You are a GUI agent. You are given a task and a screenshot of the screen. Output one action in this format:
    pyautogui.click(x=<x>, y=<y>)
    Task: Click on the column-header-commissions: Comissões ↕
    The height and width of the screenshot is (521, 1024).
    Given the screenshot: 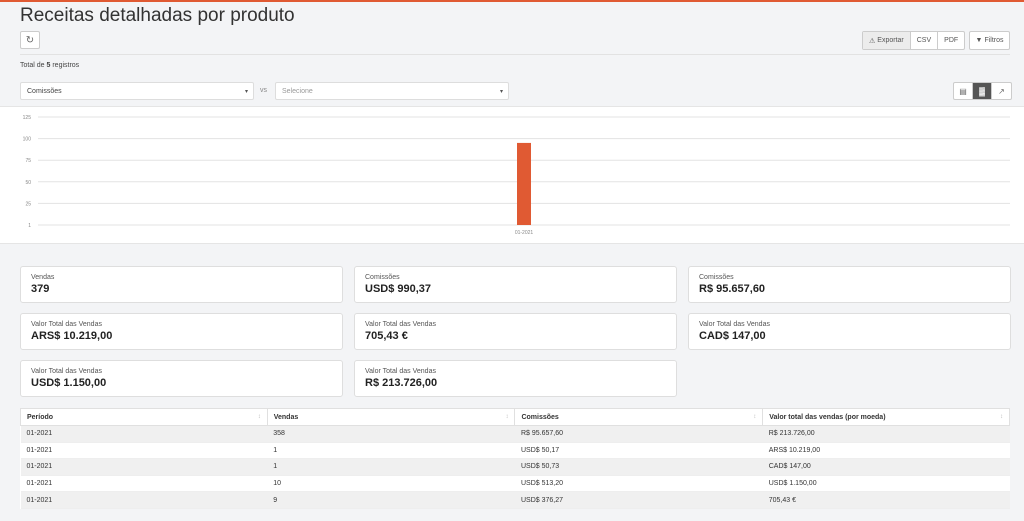 What is the action you would take?
    pyautogui.click(x=639, y=417)
    